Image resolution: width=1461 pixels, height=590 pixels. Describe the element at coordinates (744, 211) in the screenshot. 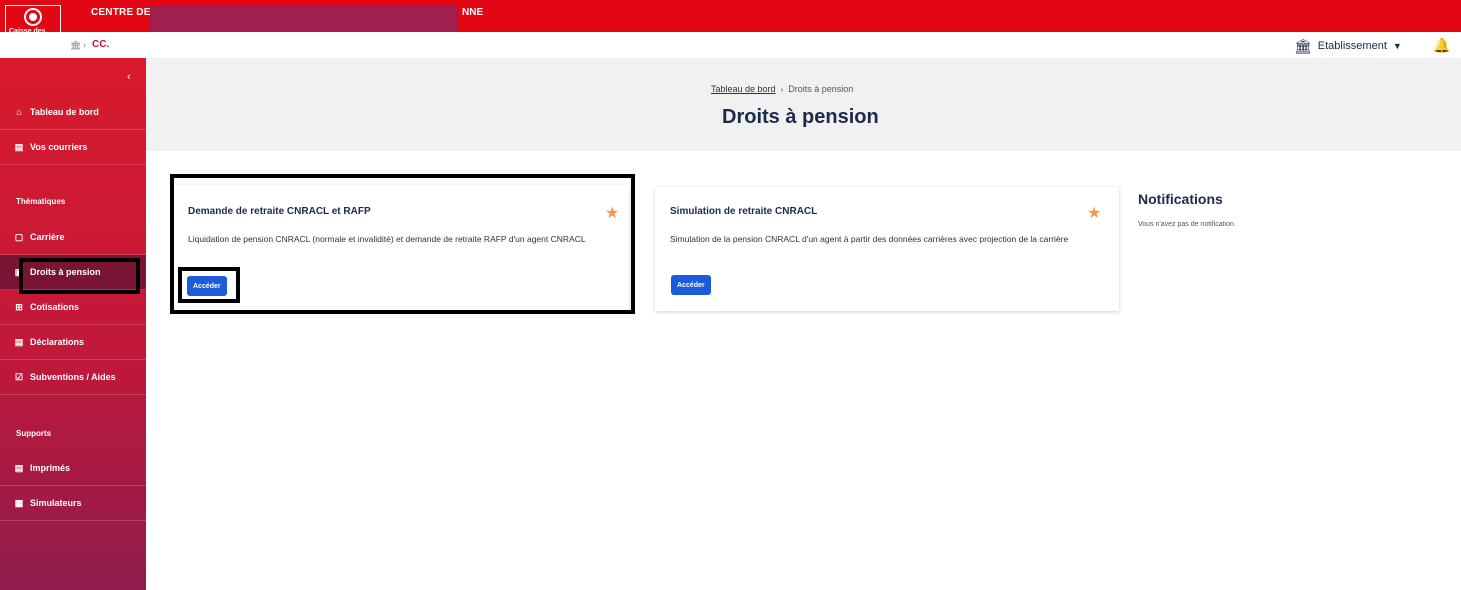

I see `card-title: Simulation de retraite CNRACL` at that location.